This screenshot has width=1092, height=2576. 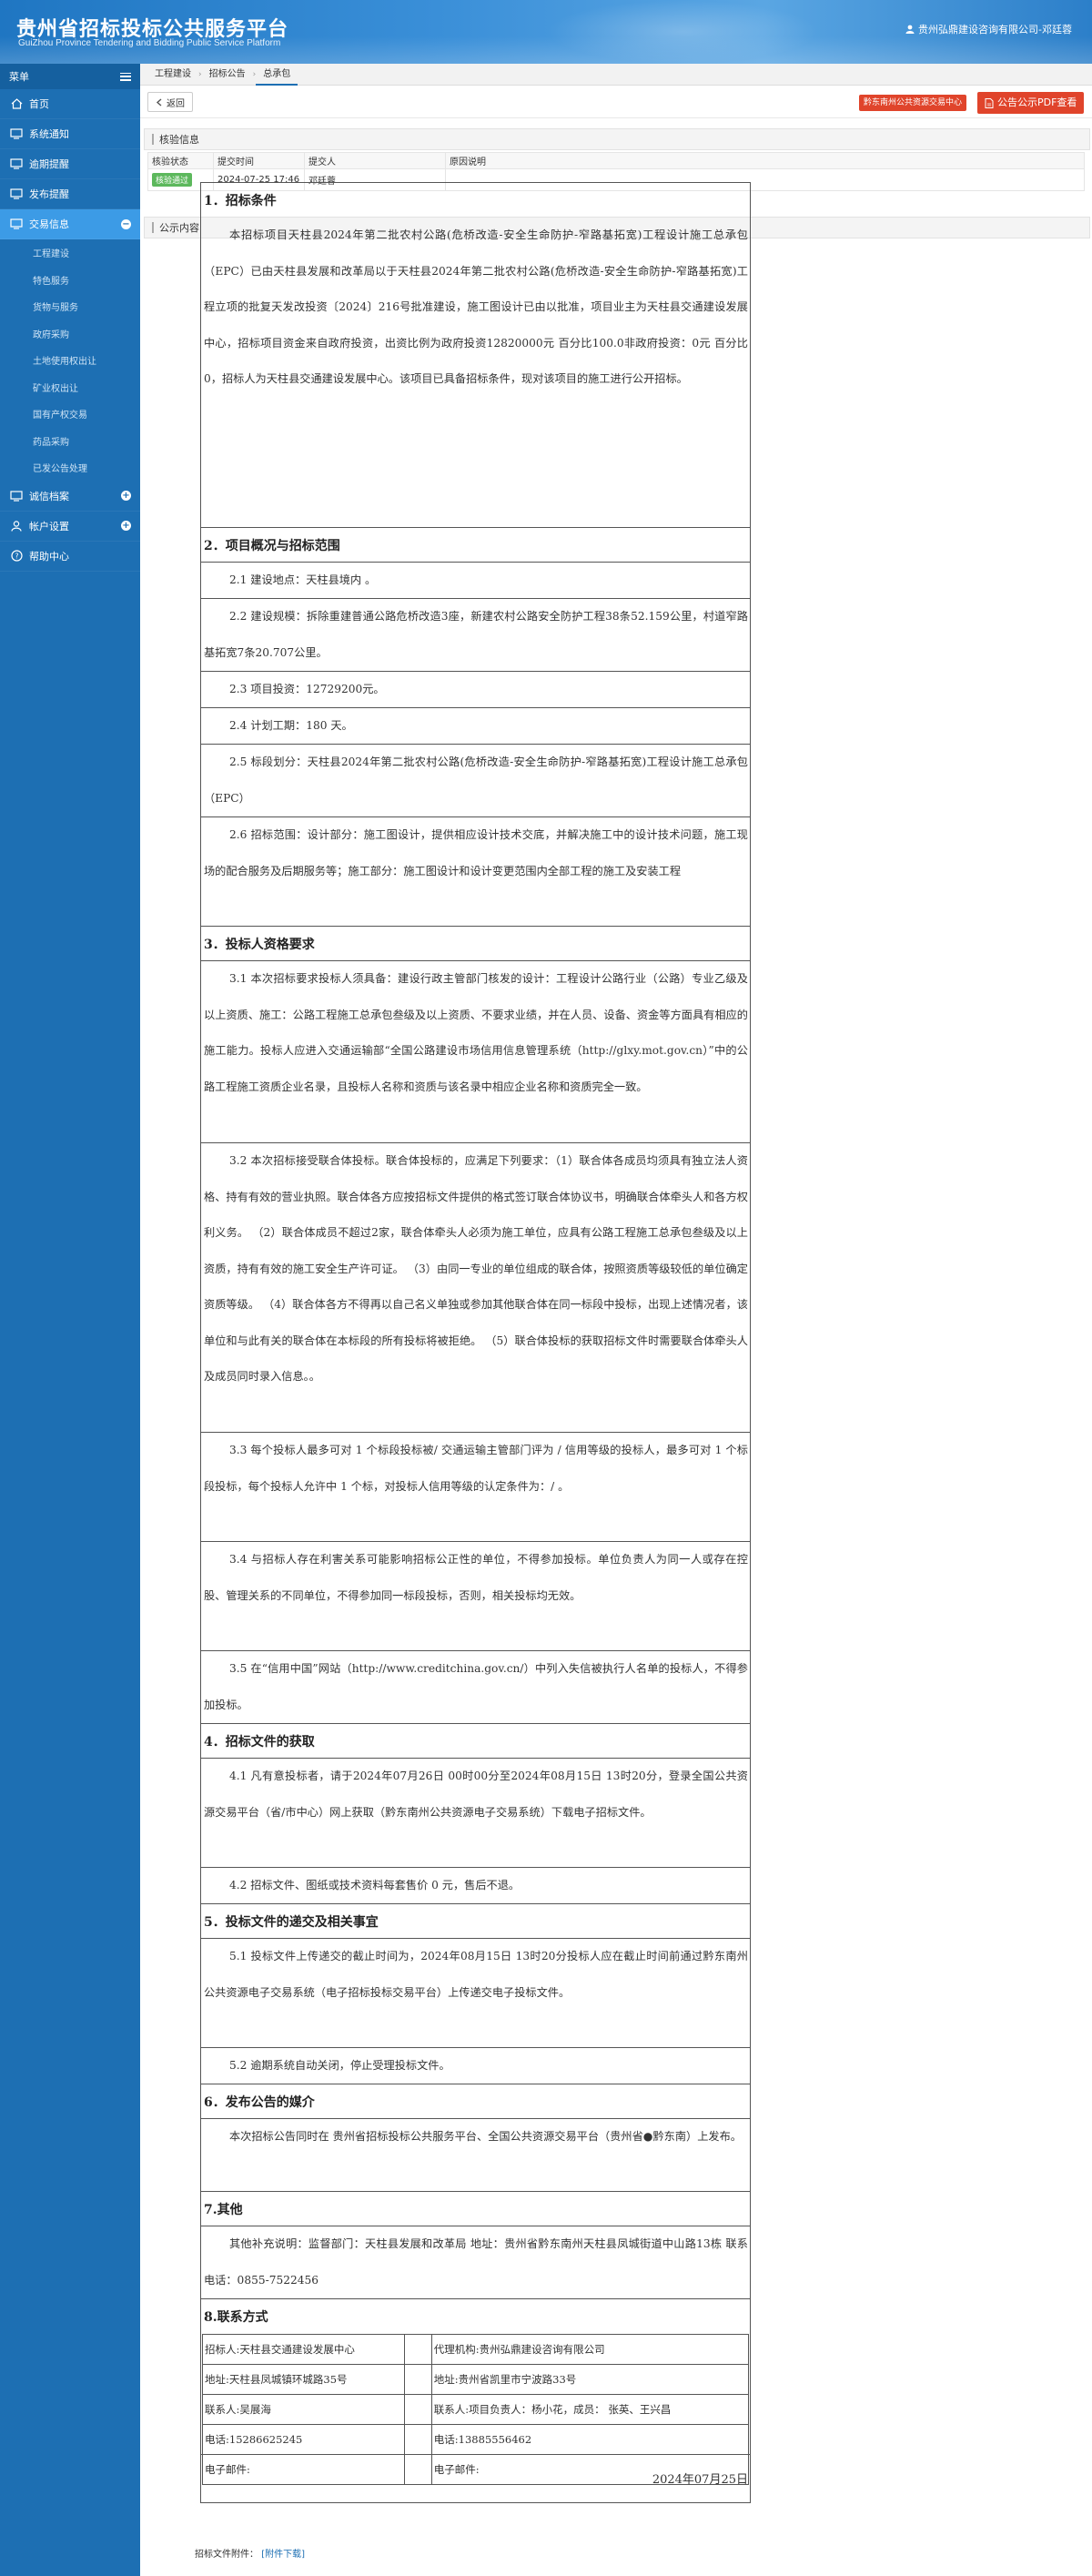 I want to click on sidebar-item-publish: 发布提醒, so click(x=70, y=194).